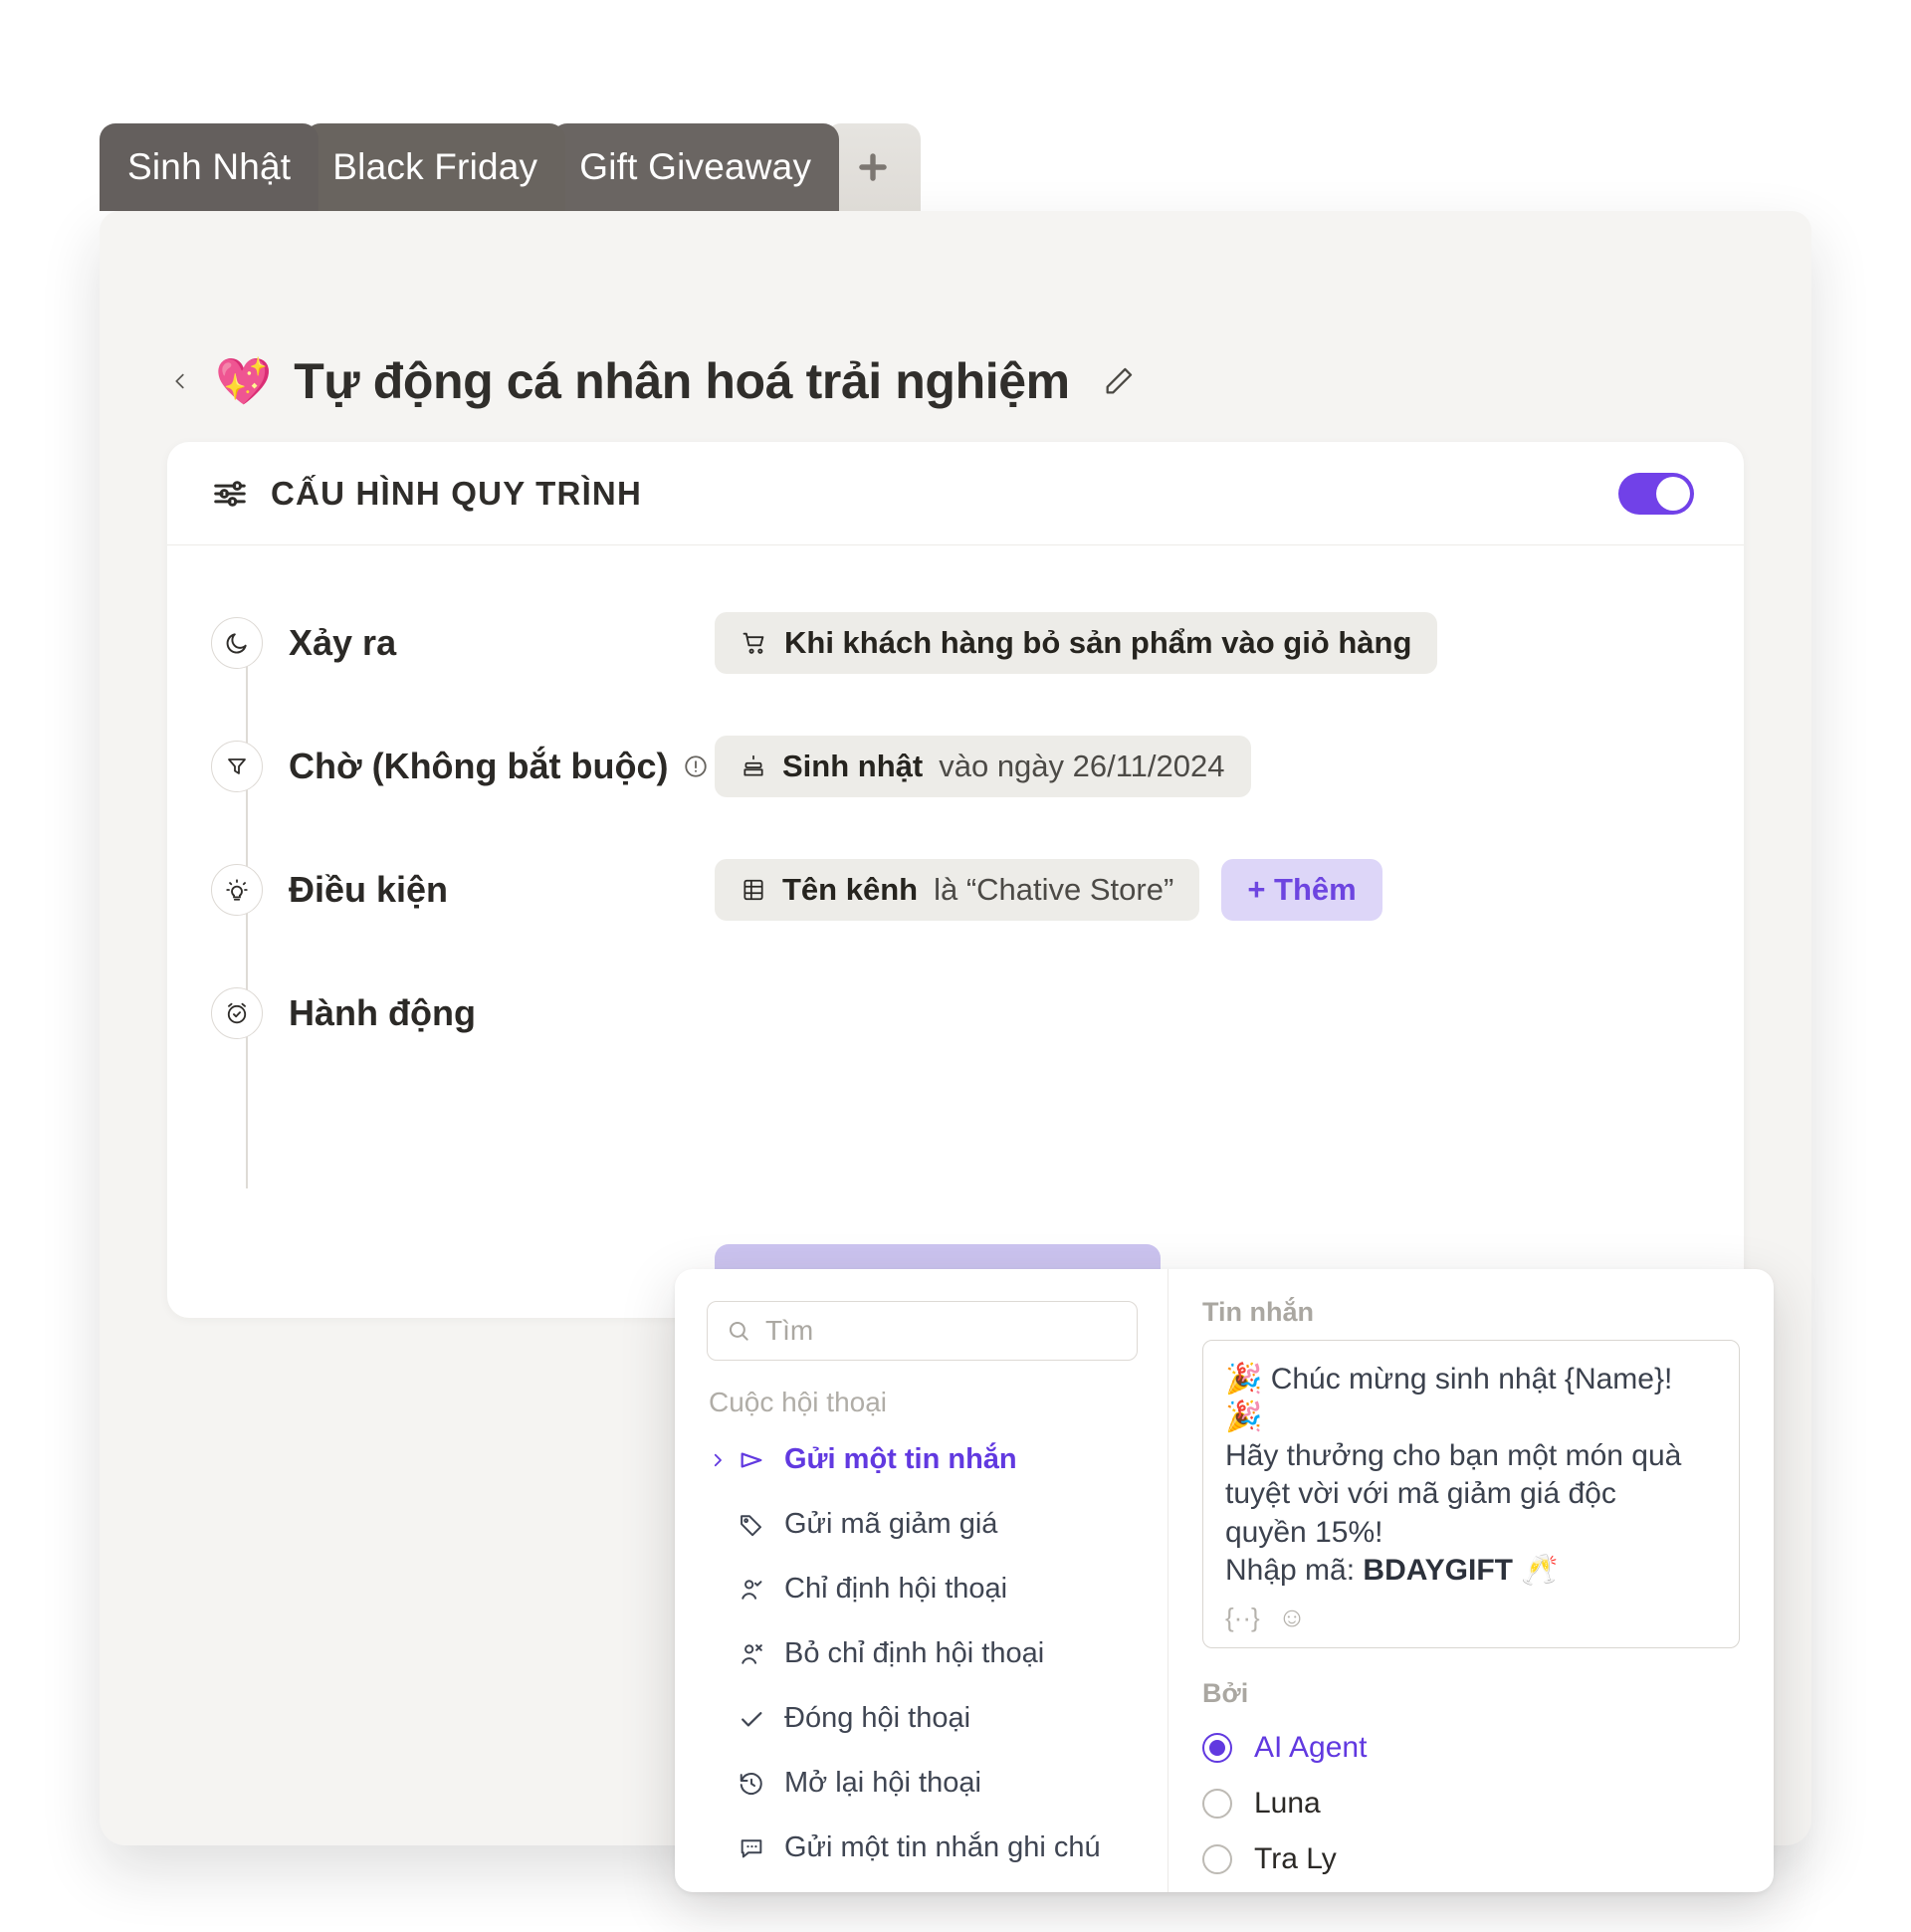 The width and height of the screenshot is (1911, 1932). Describe the element at coordinates (1301, 890) in the screenshot. I see `add-condition-button: + Thêm` at that location.